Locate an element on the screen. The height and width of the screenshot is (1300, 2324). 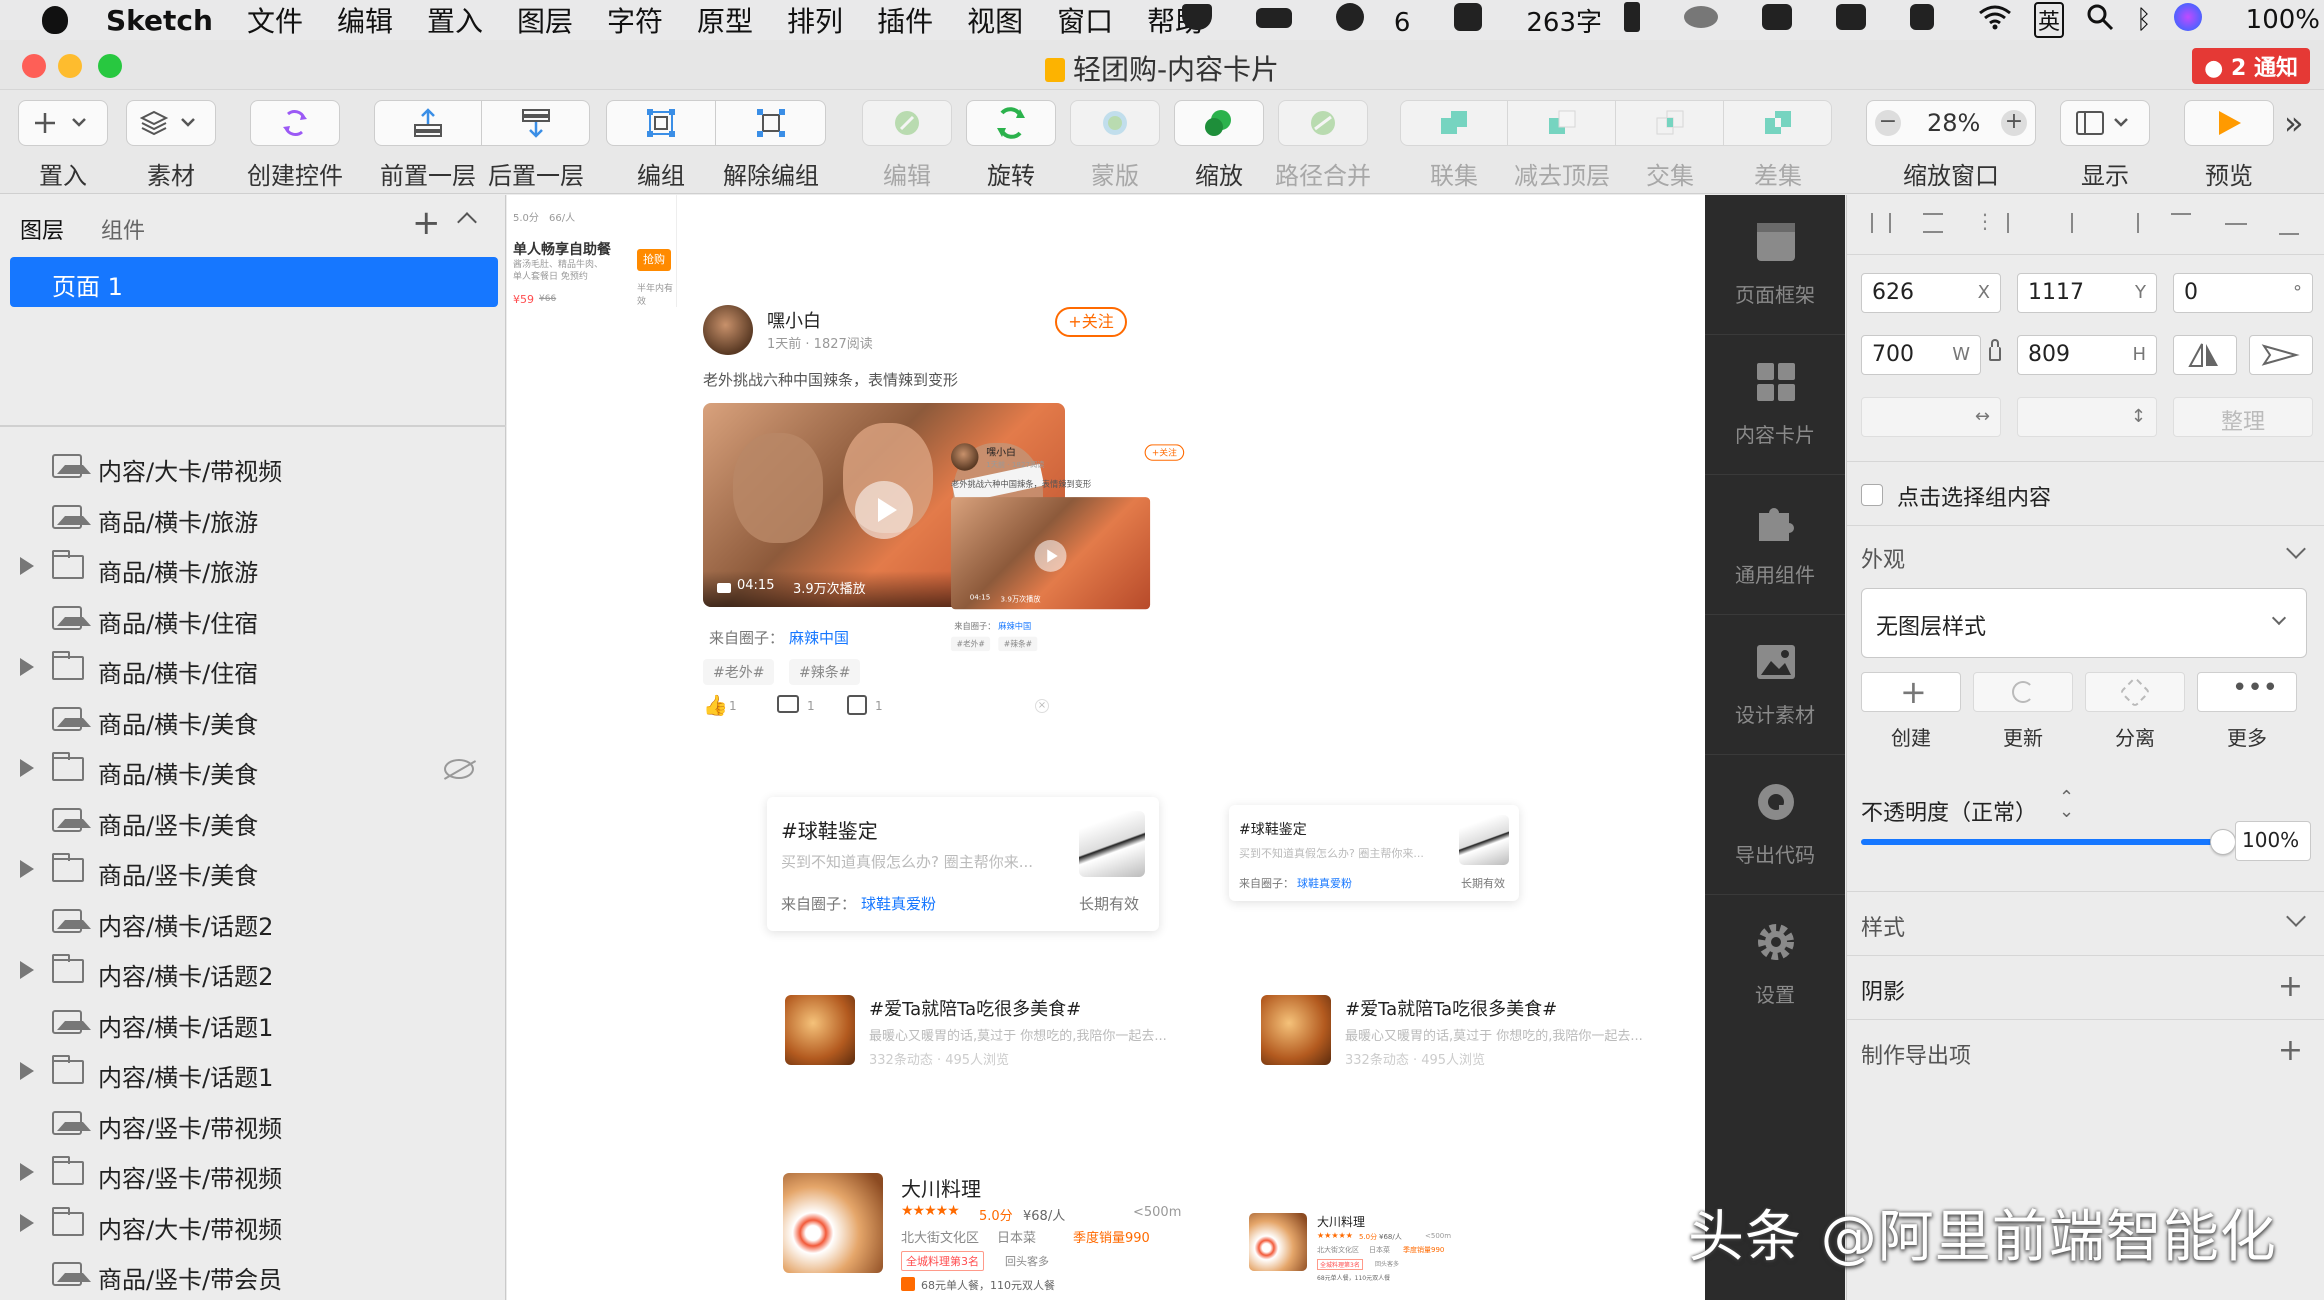
tab-layers: 图层 is located at coordinates (42, 231).